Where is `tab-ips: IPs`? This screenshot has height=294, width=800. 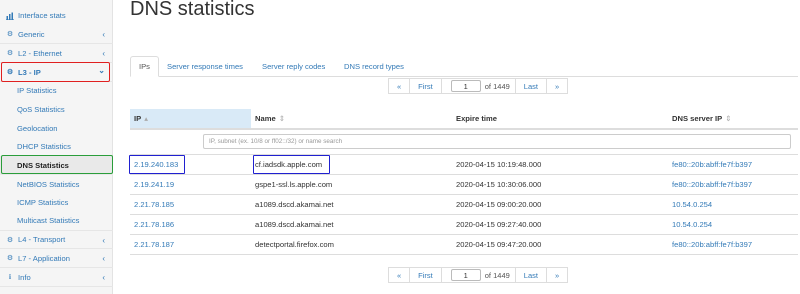 tab-ips: IPs is located at coordinates (144, 66).